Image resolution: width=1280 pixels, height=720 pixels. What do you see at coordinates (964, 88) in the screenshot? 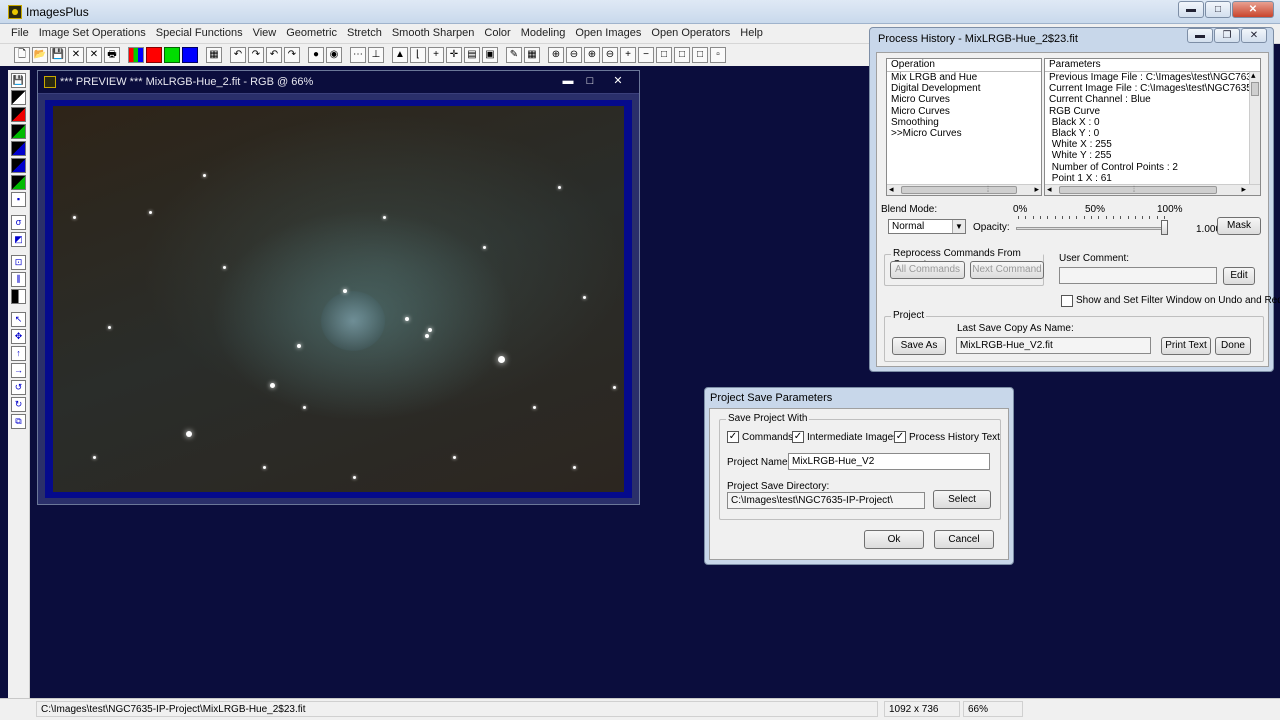
I see `operation-row: Digital Development` at bounding box center [964, 88].